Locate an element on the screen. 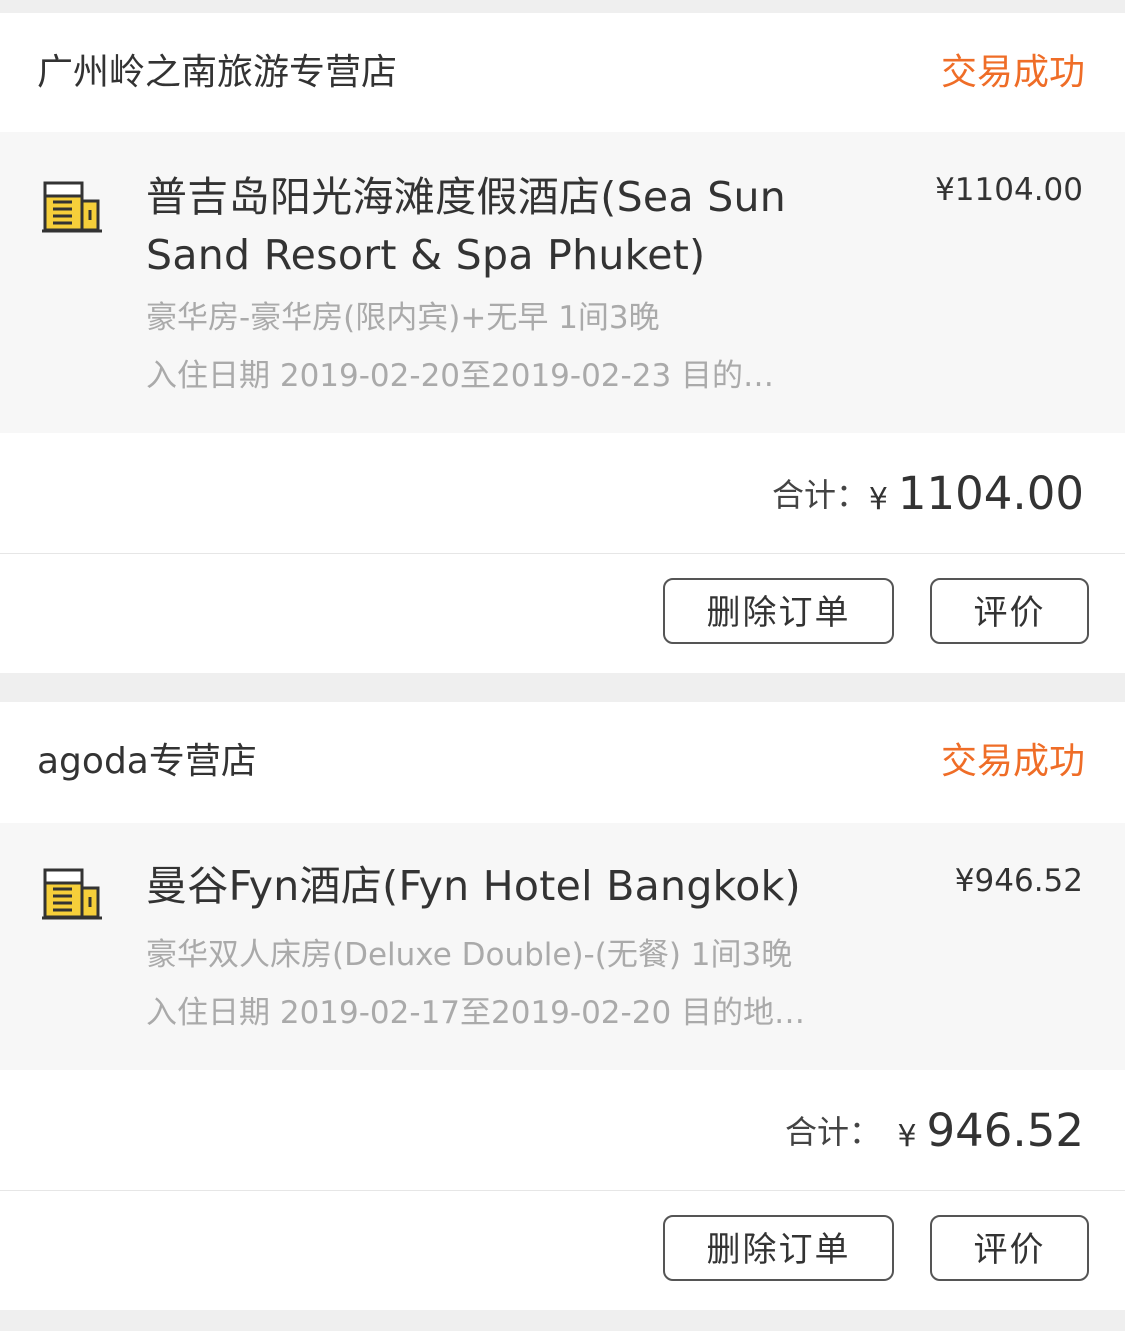 This screenshot has width=1125, height=1331. total-amount: ¥946.52 is located at coordinates (990, 1130).